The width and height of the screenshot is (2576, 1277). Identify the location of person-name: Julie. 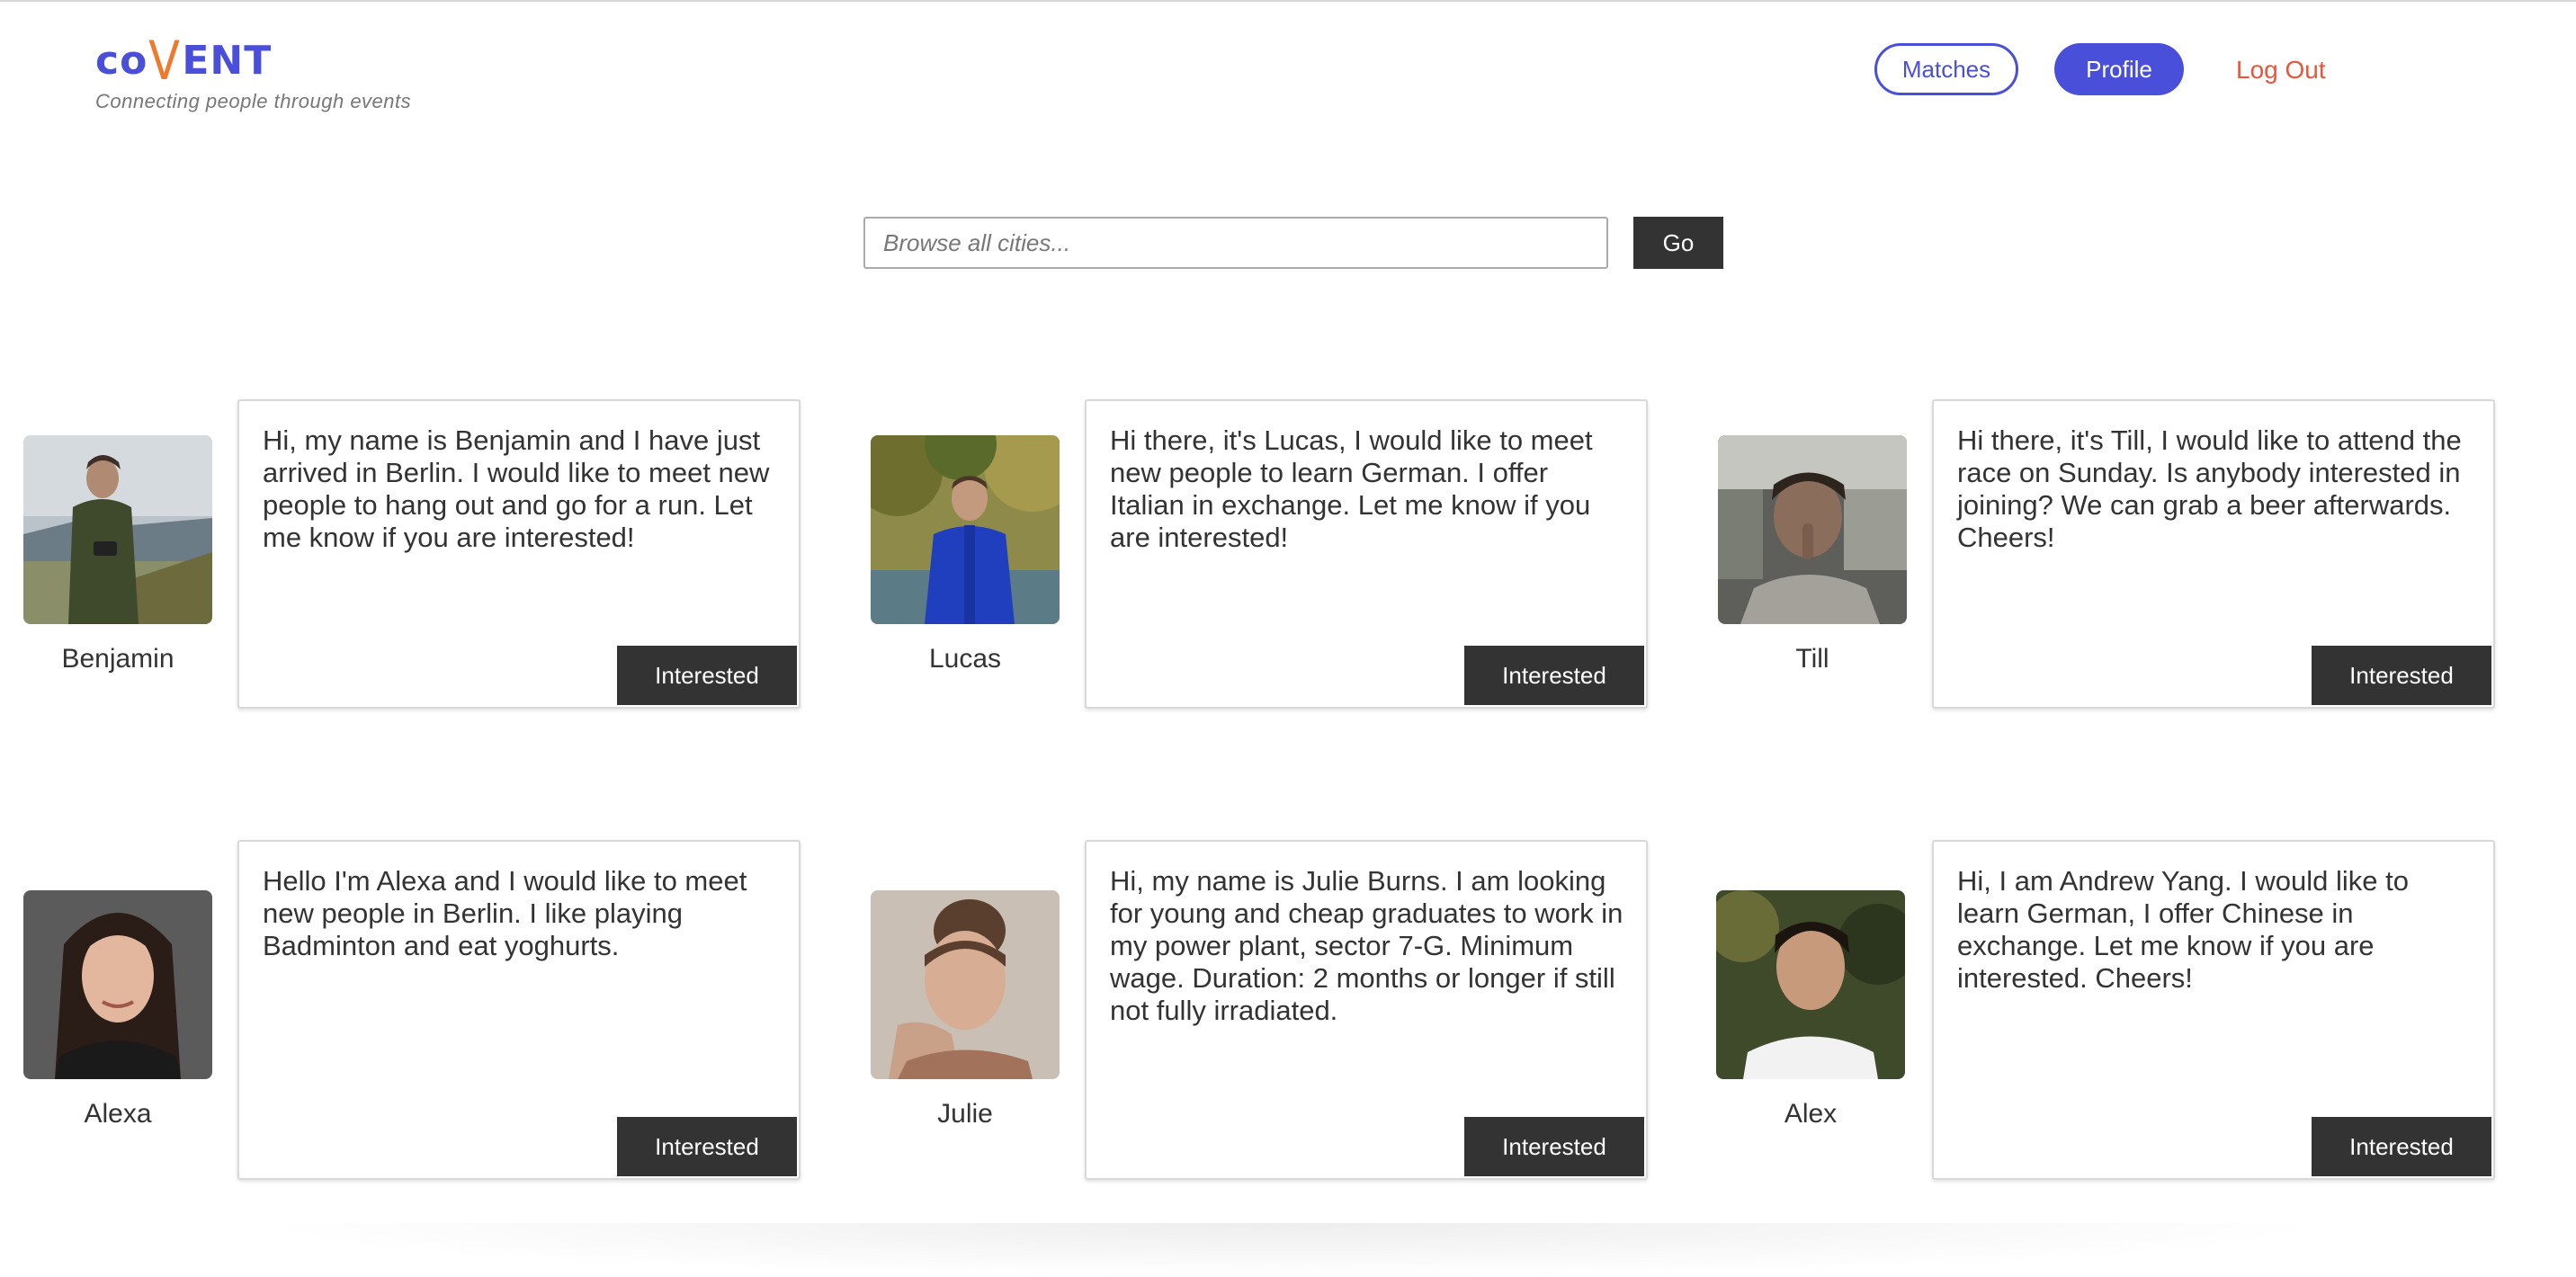
(965, 1114).